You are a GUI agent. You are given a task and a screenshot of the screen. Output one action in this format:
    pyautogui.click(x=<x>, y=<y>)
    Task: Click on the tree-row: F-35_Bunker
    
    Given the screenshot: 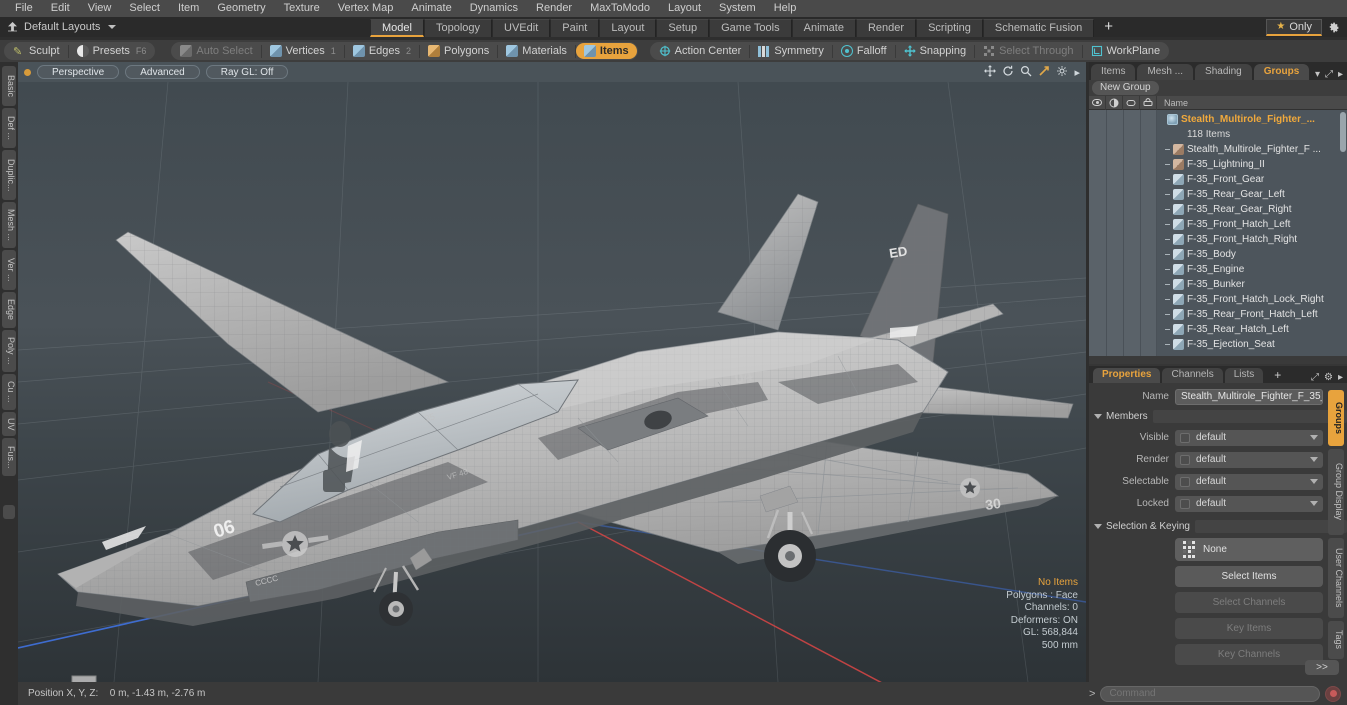 What is the action you would take?
    pyautogui.click(x=1218, y=284)
    